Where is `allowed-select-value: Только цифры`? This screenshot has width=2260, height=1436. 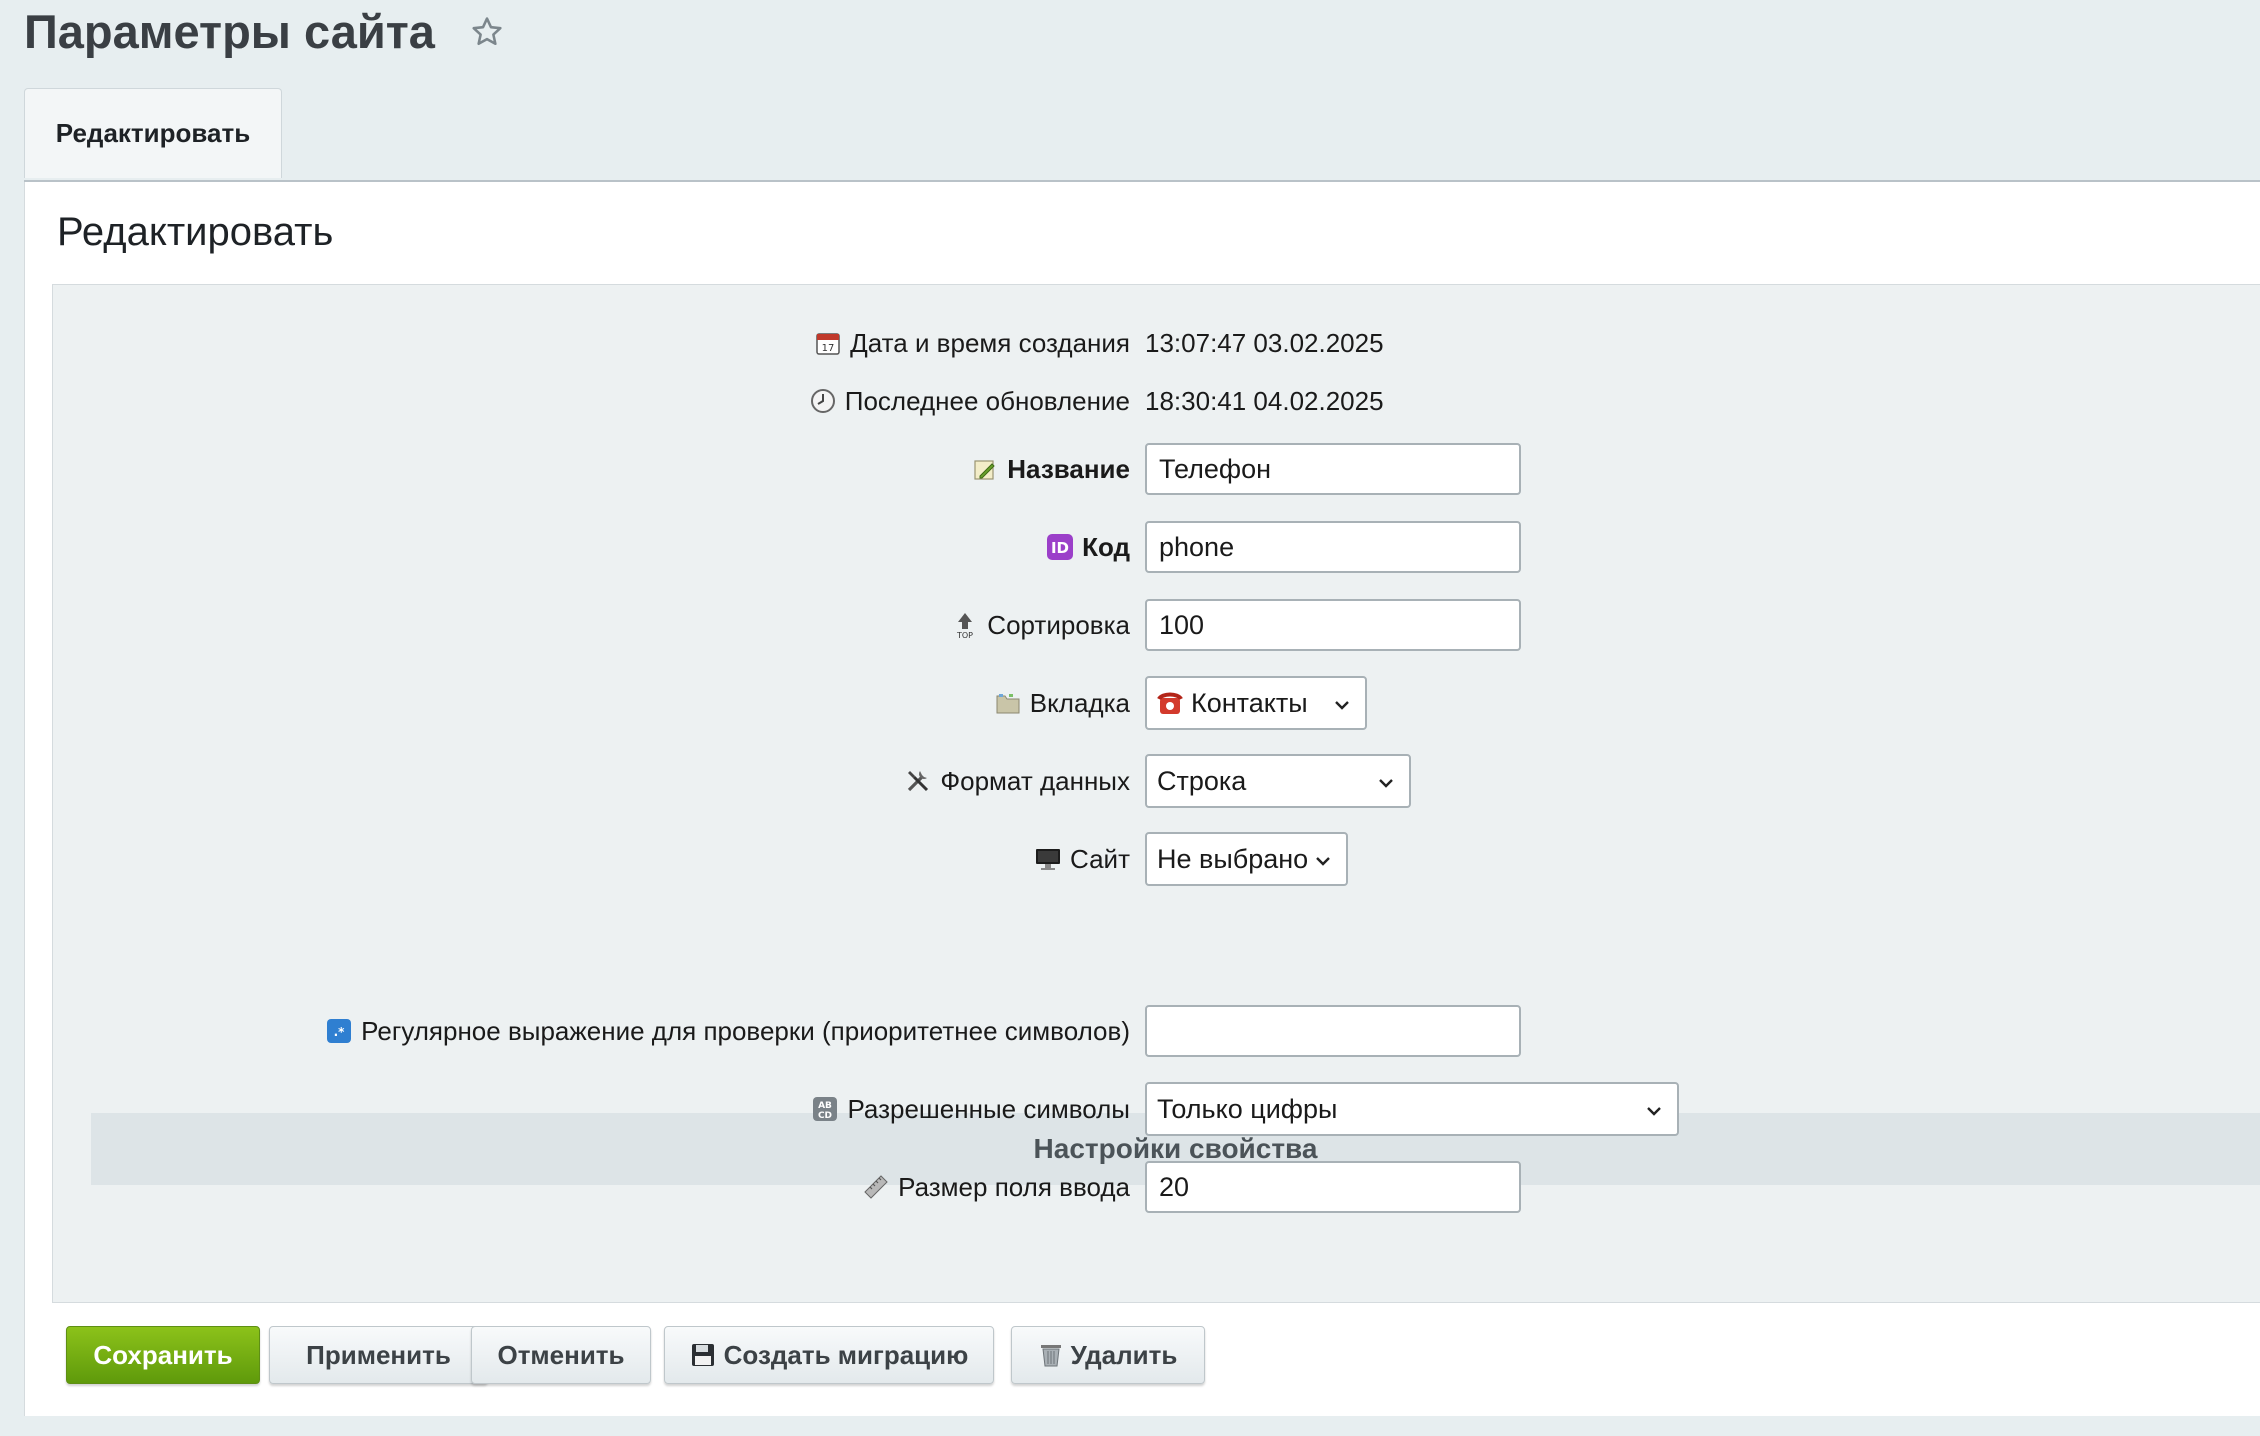 allowed-select-value: Только цифры is located at coordinates (1247, 1108).